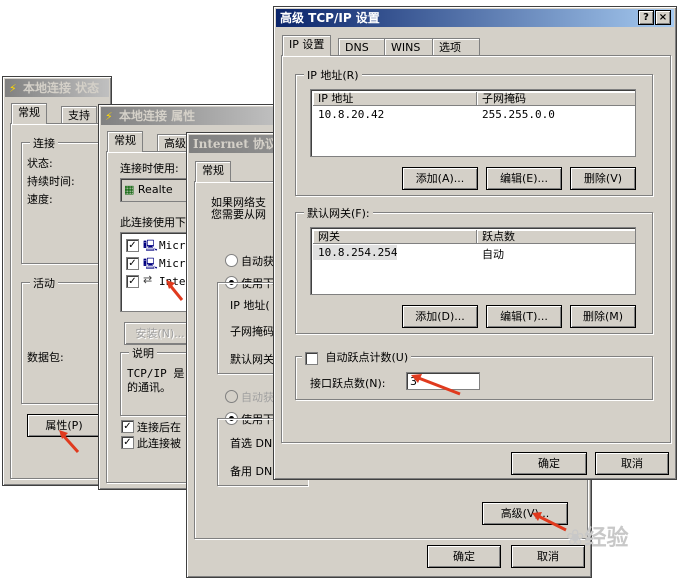 The width and height of the screenshot is (679, 581). I want to click on advanced-window-title: 高级 TCP/IP 设置, so click(330, 18).